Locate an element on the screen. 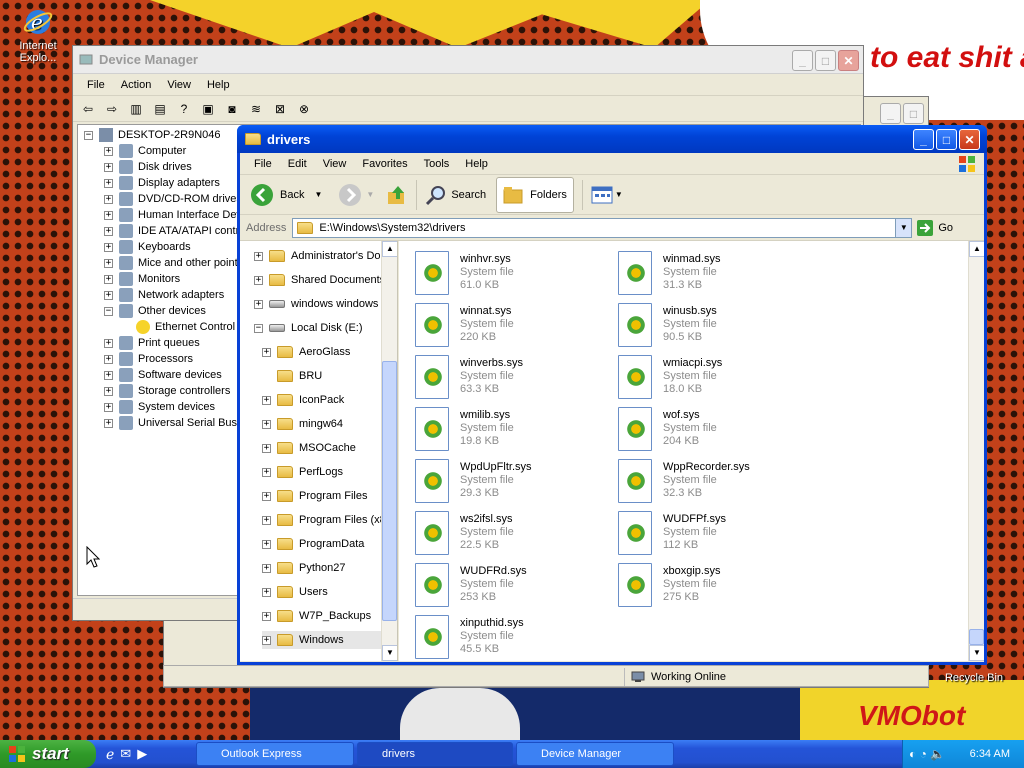 The width and height of the screenshot is (1024, 768). views-button: ▼ is located at coordinates (607, 195).